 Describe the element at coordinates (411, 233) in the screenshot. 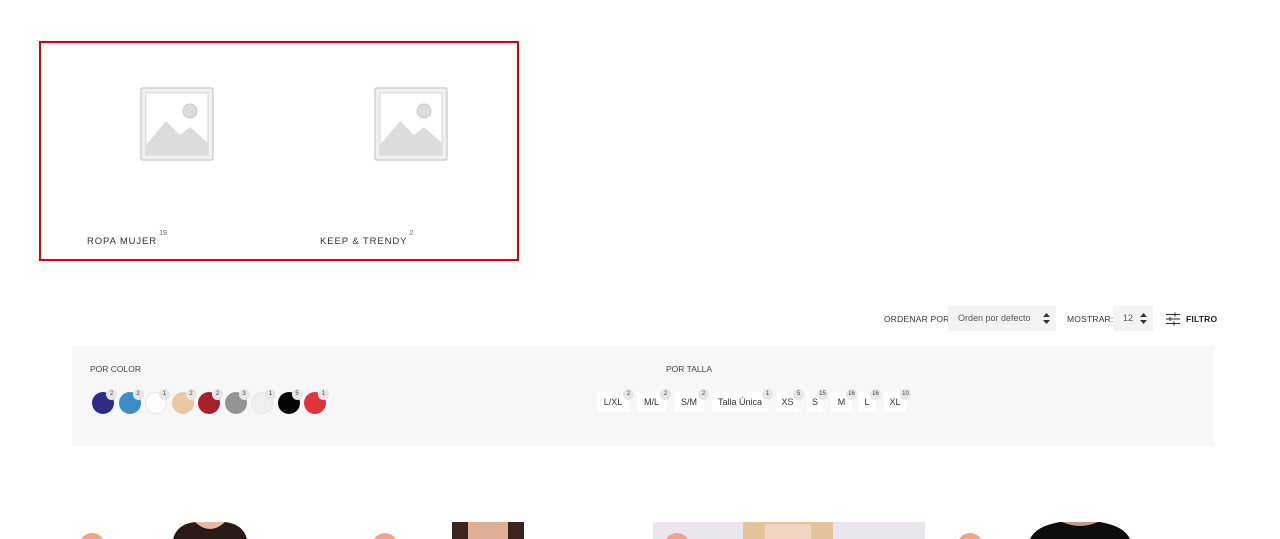

I see `category-count: 2` at that location.